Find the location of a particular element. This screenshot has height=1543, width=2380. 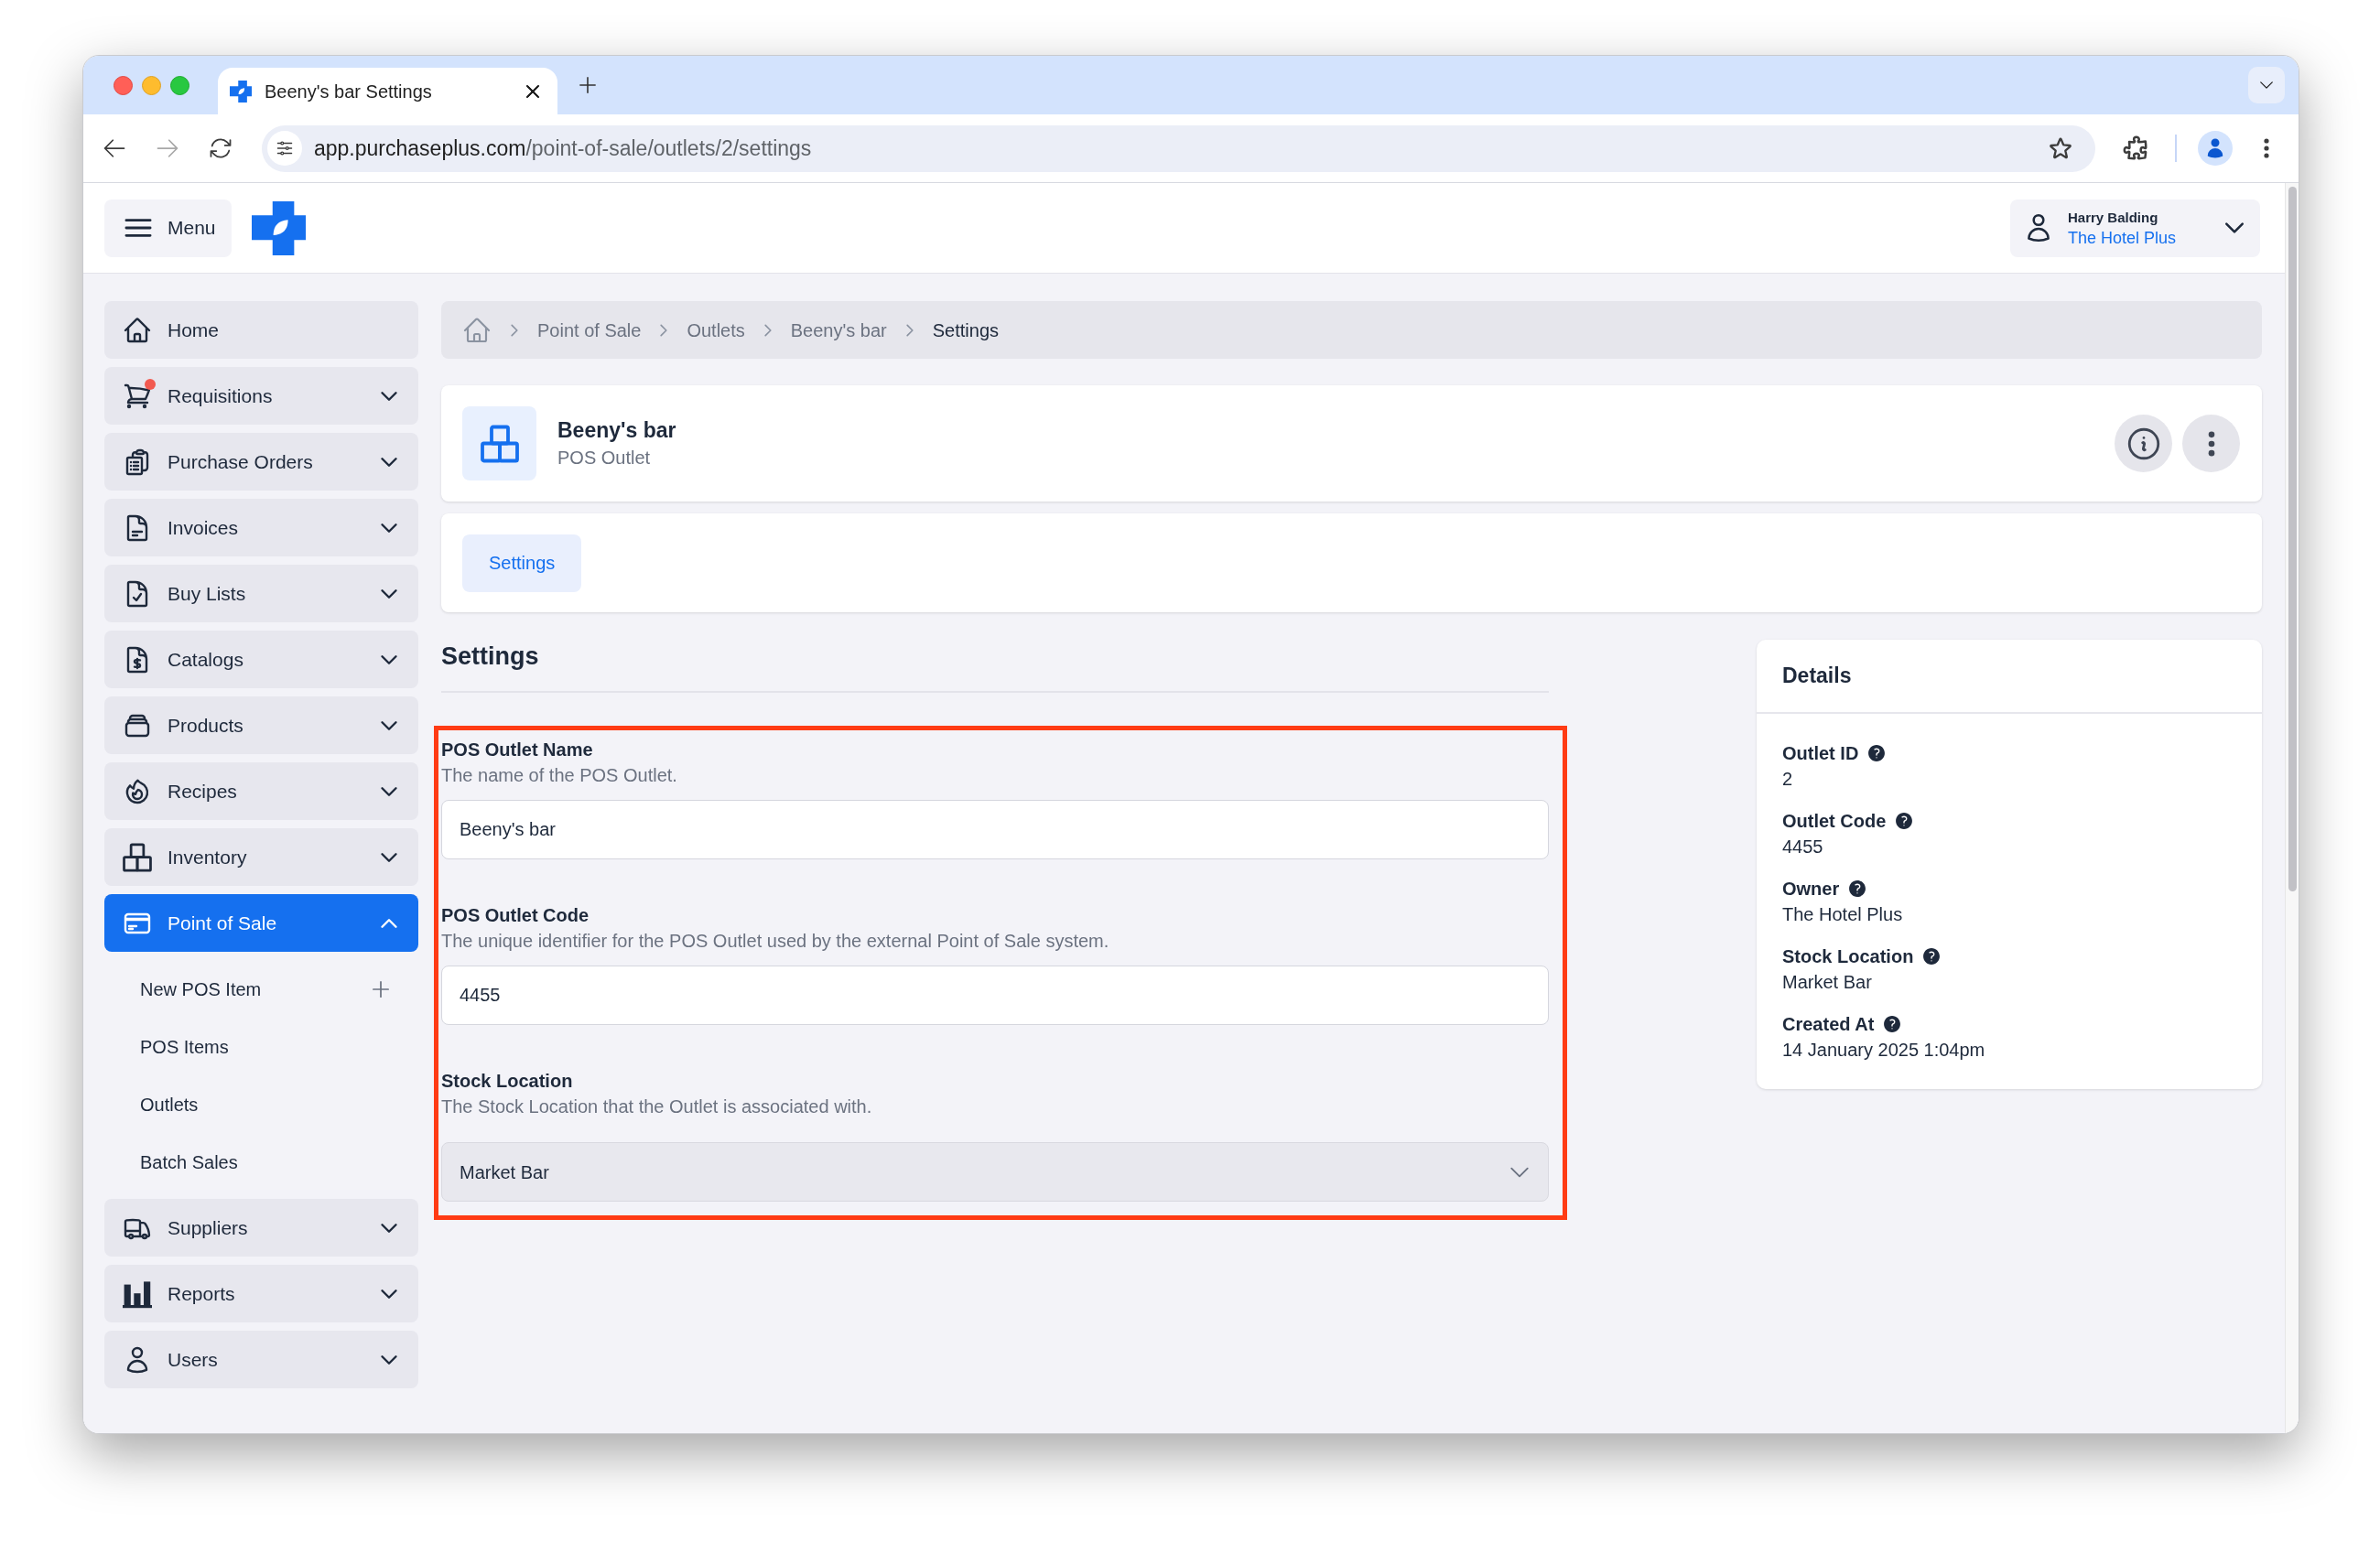

home-icon is located at coordinates (137, 330).